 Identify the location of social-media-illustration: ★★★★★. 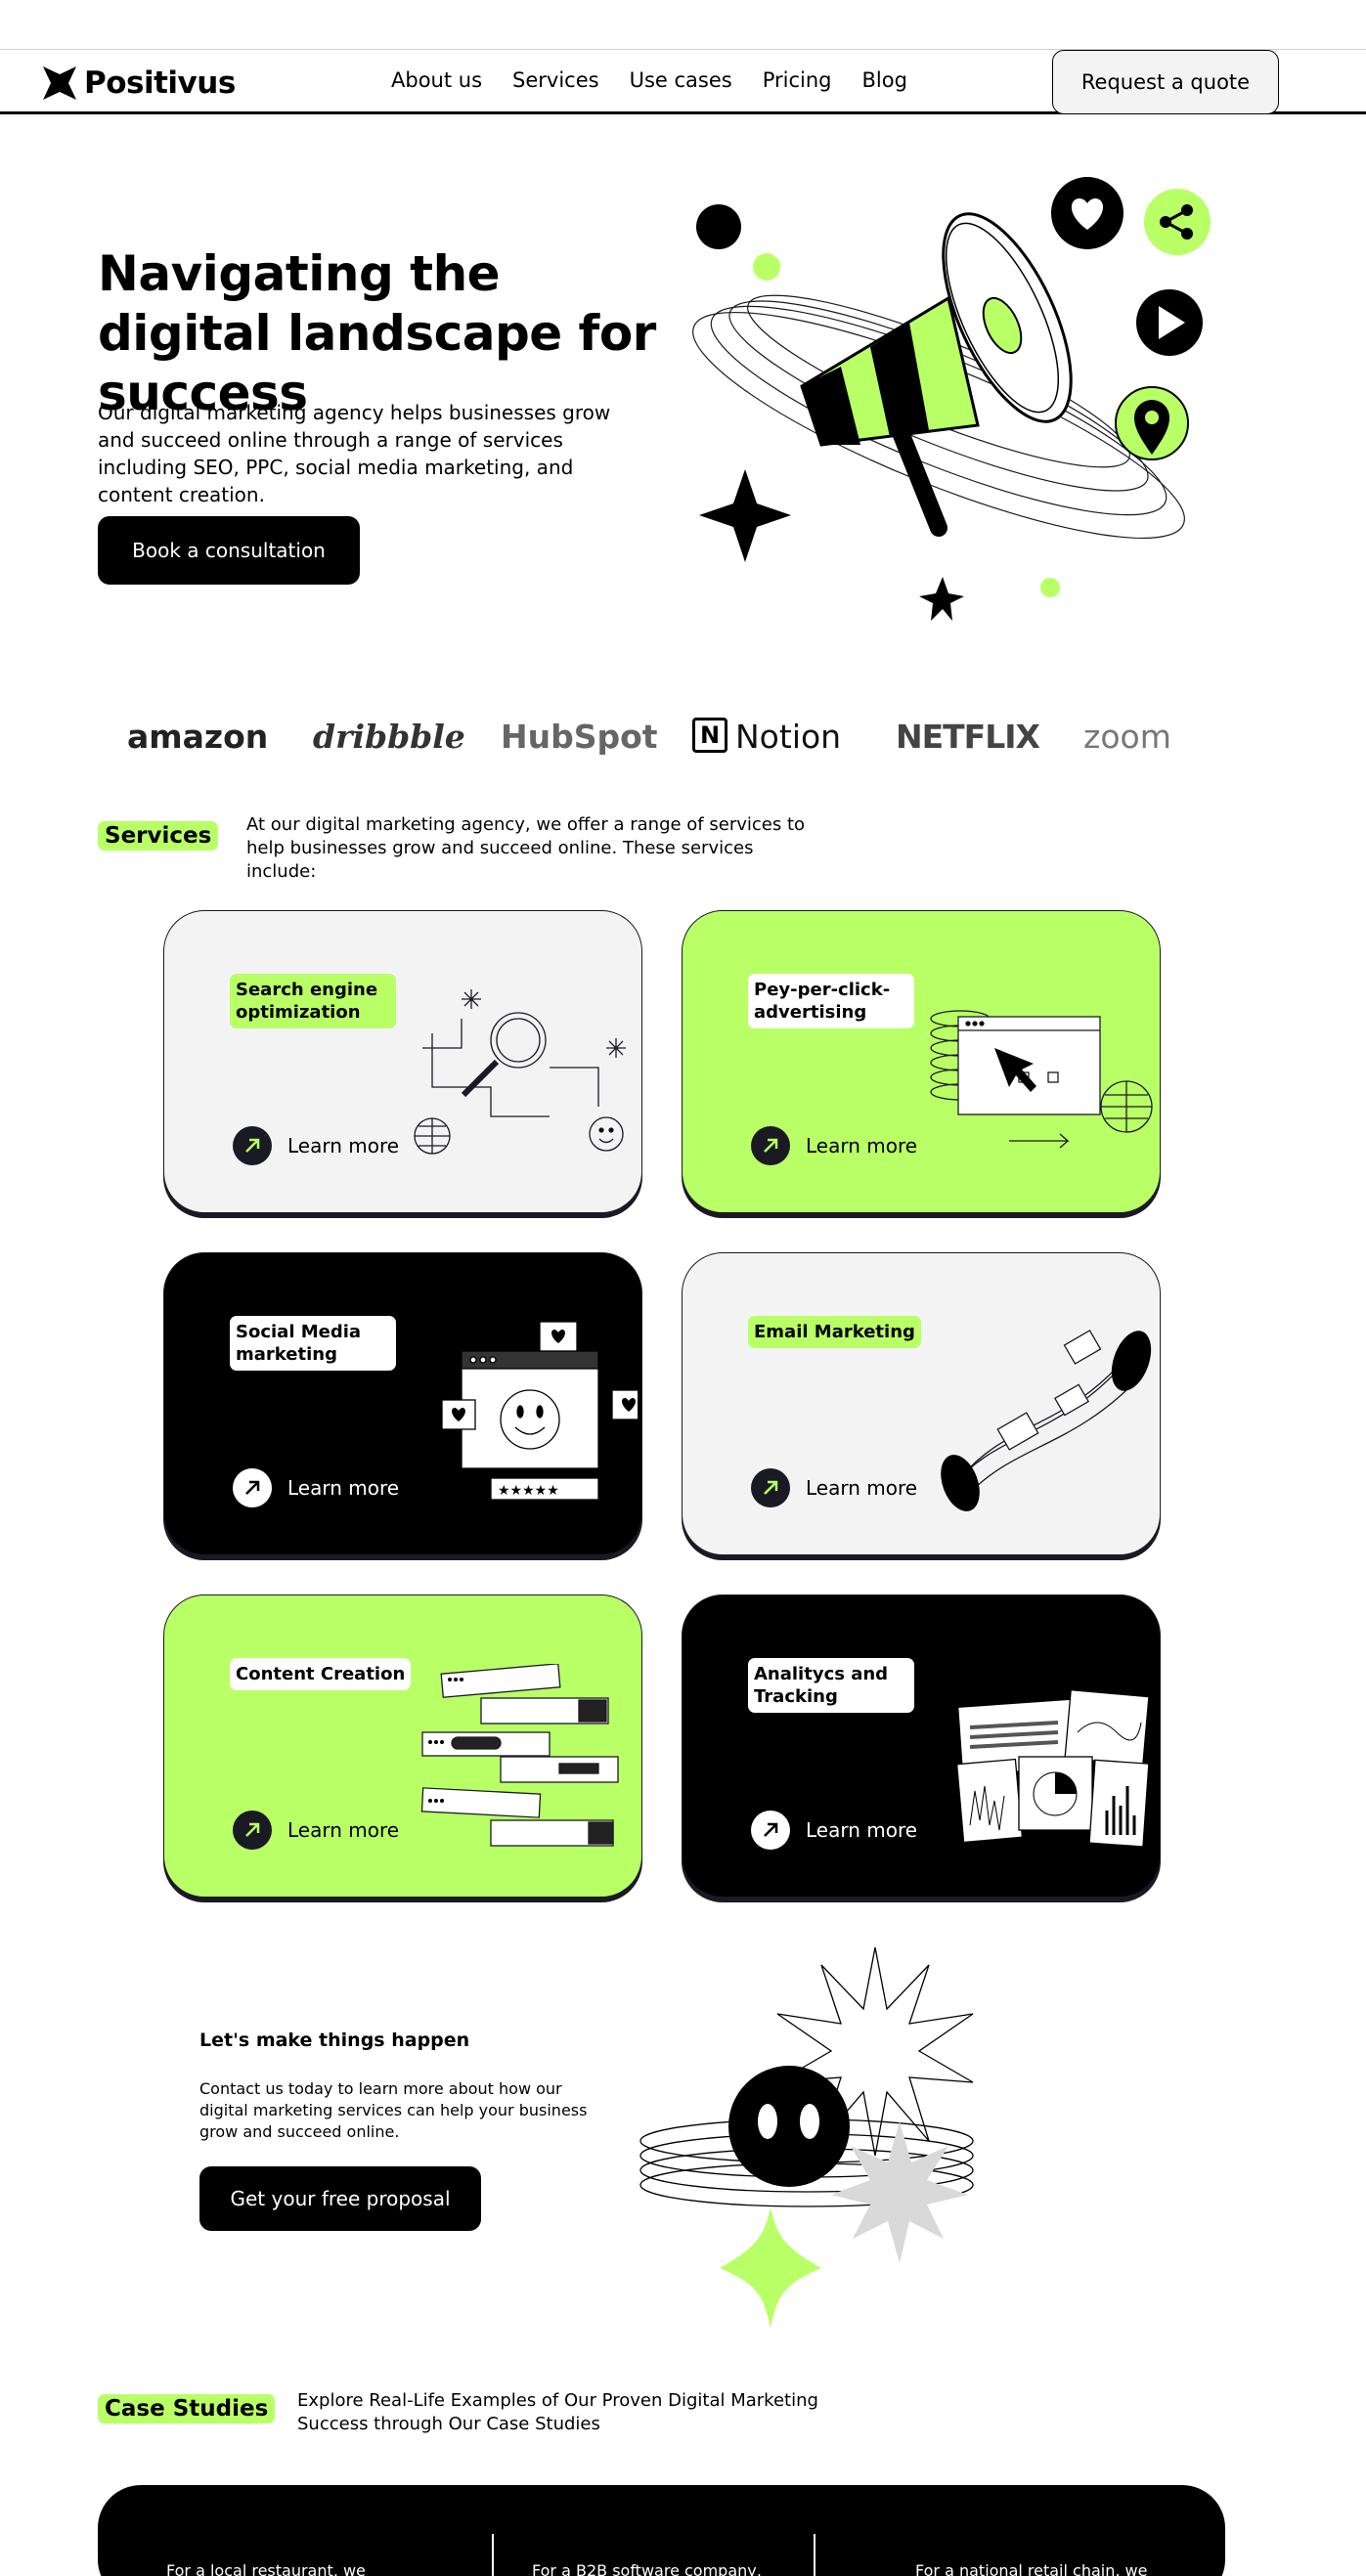
(539, 1411).